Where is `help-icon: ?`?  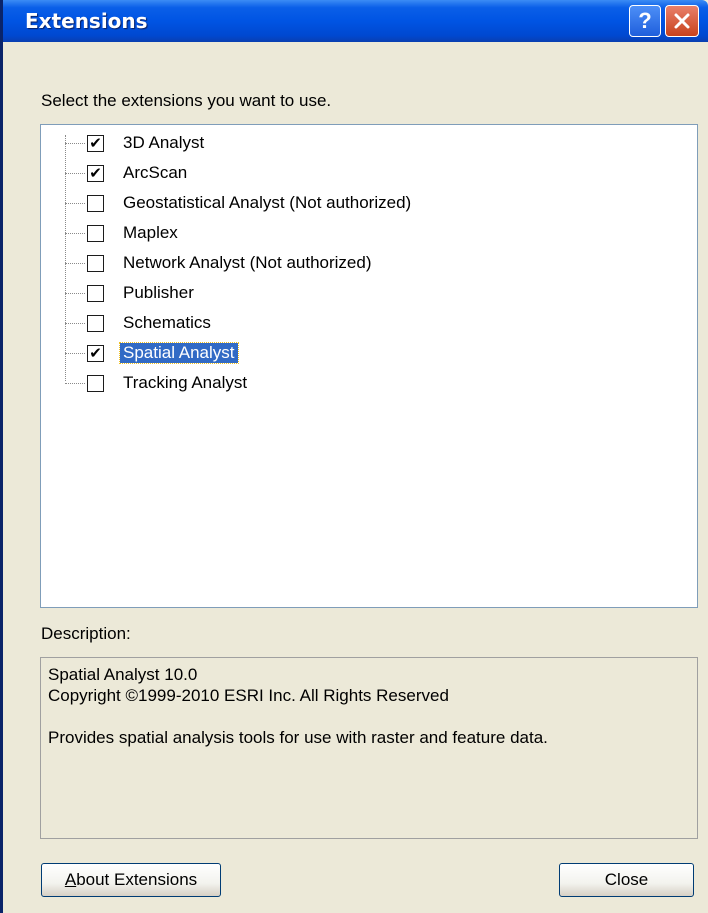
help-icon: ? is located at coordinates (645, 20).